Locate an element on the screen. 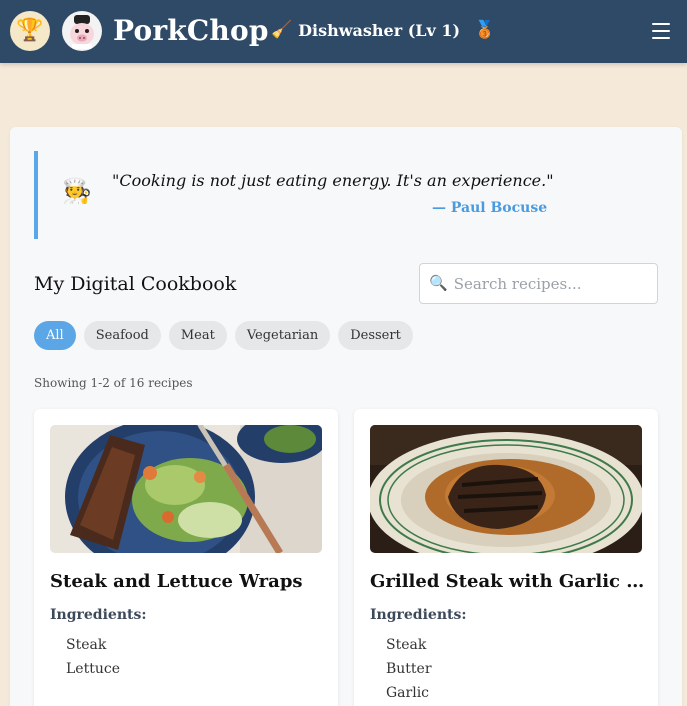 This screenshot has height=706, width=687. app-title: PorkChop is located at coordinates (191, 30).